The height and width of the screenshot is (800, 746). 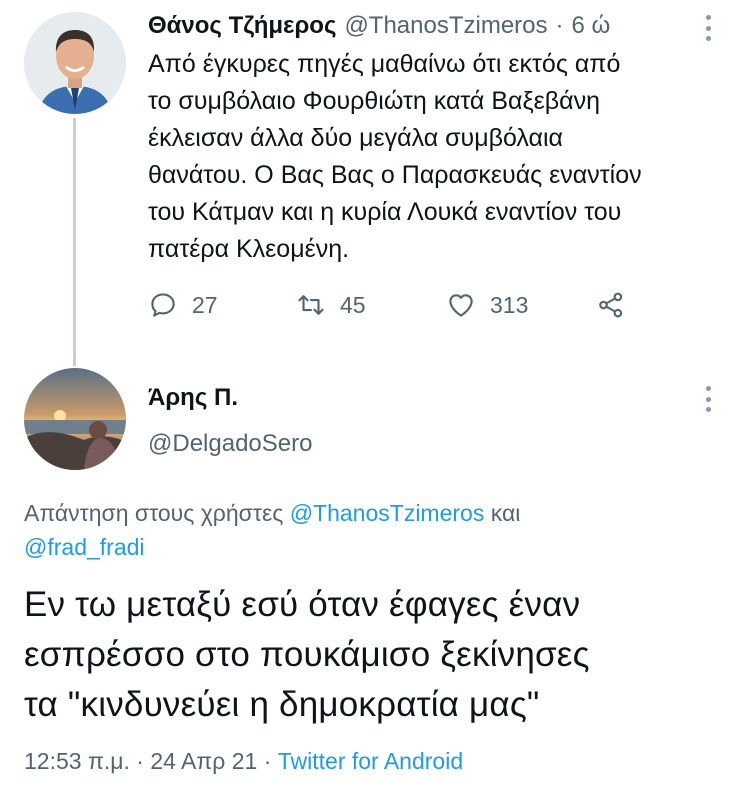 I want to click on retweet-icon, so click(x=311, y=305).